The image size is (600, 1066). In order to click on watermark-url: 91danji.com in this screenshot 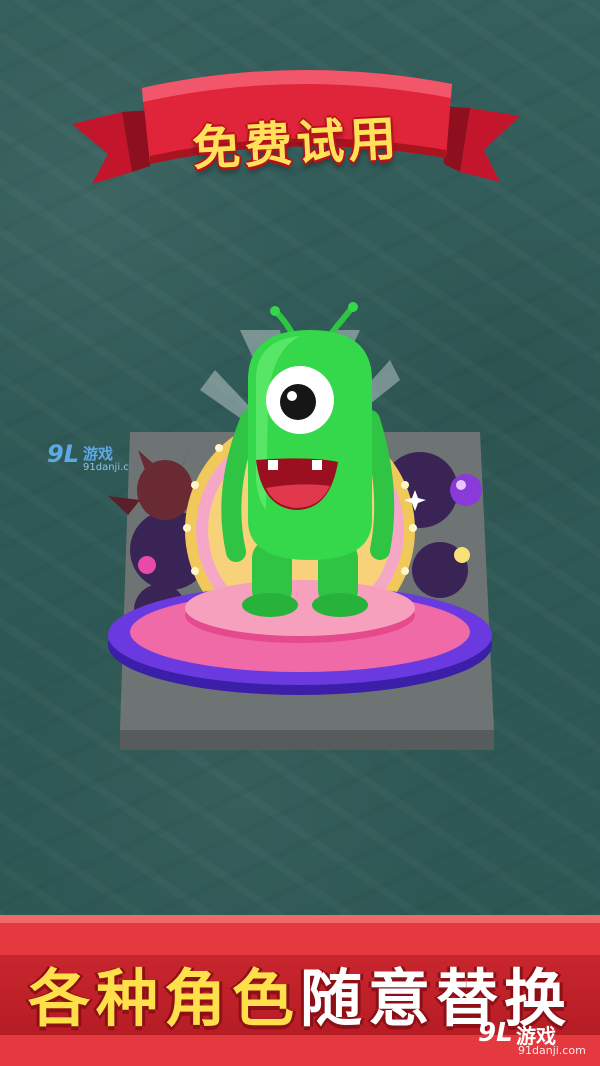, I will do `click(552, 1050)`.